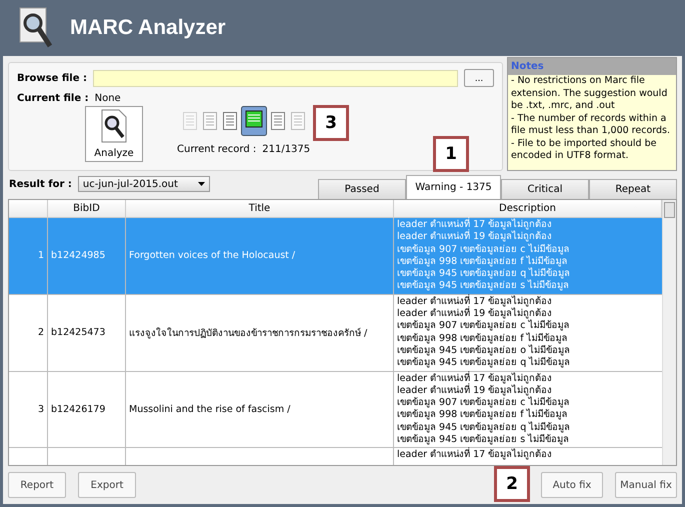 This screenshot has height=507, width=685. I want to click on current-file-value: None, so click(107, 98).